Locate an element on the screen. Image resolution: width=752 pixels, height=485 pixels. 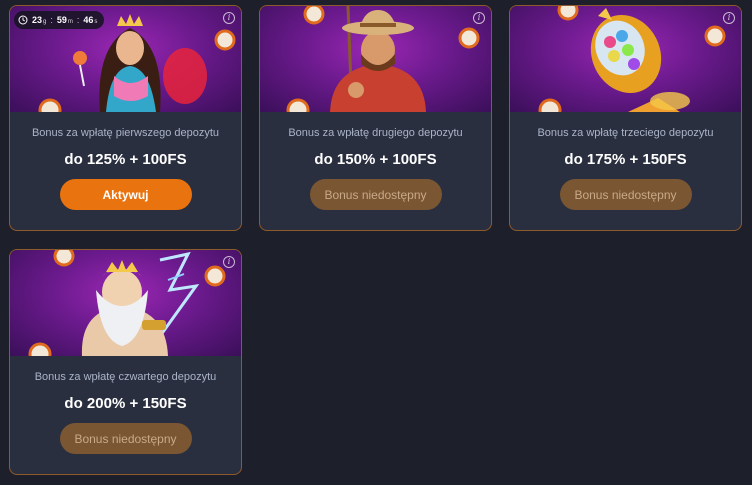
bonus-amount: do 200% + 150FS is located at coordinates (125, 403).